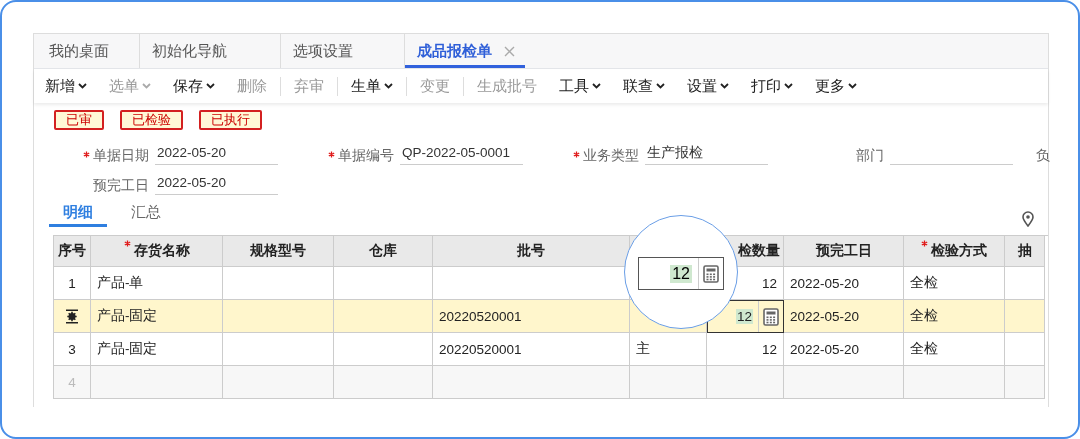 The height and width of the screenshot is (439, 1080). What do you see at coordinates (706, 153) in the screenshot?
I see `input-field: 生产报检` at bounding box center [706, 153].